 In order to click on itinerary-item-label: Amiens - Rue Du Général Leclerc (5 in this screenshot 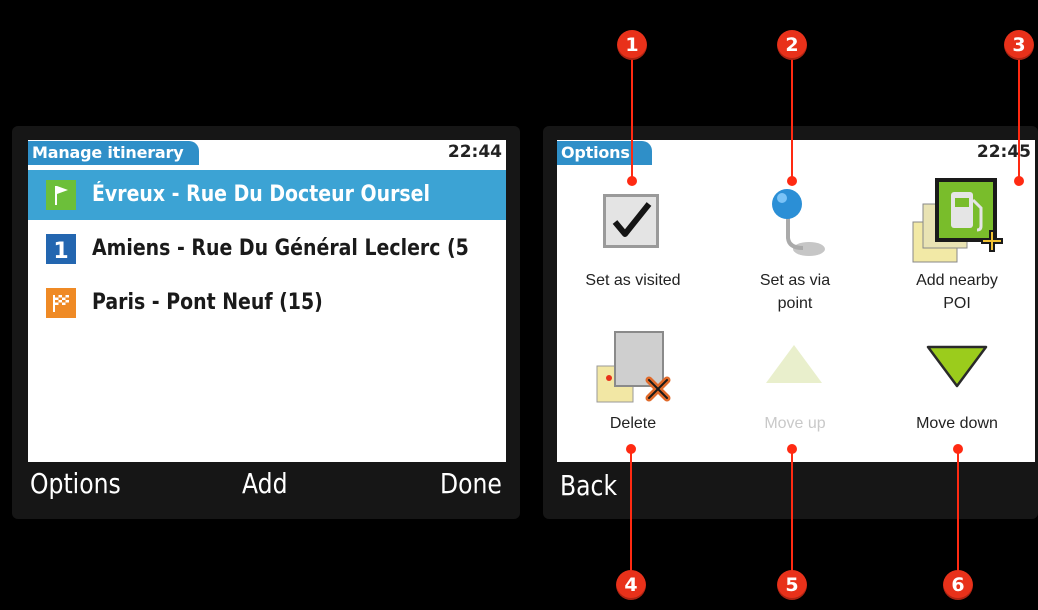, I will do `click(280, 248)`.